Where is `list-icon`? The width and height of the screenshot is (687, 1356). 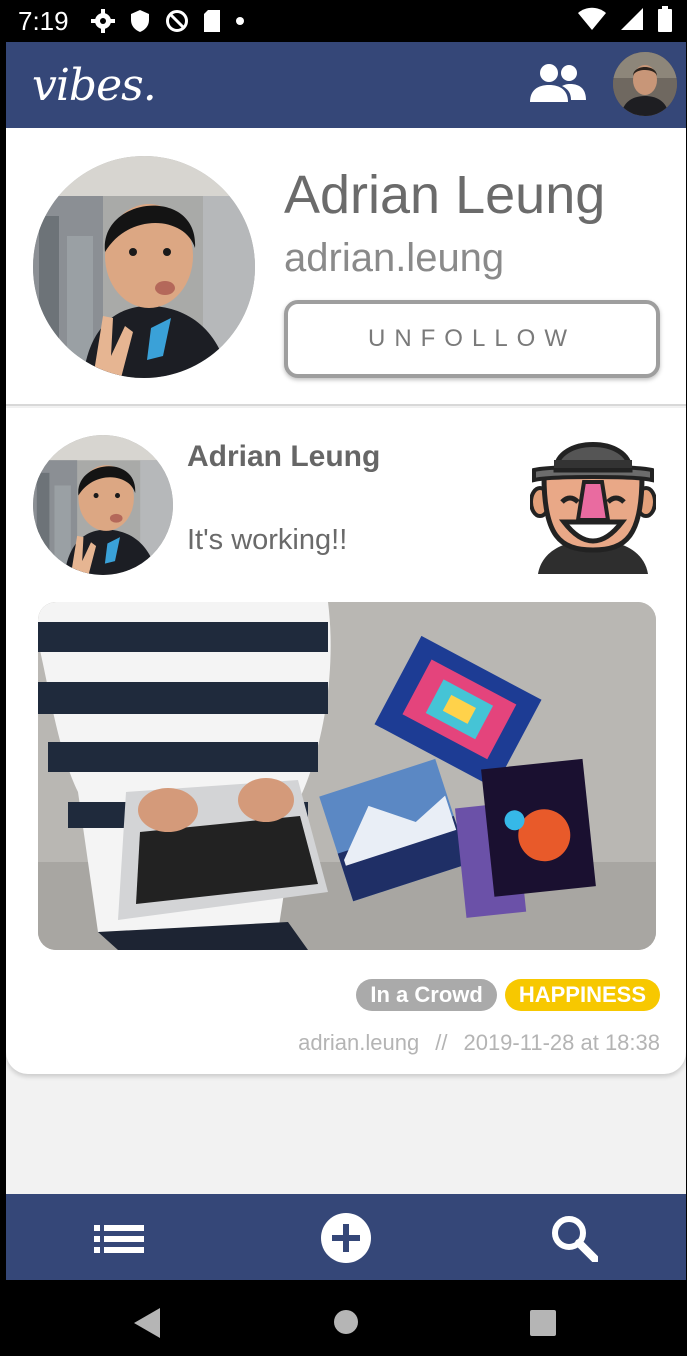
list-icon is located at coordinates (119, 1239).